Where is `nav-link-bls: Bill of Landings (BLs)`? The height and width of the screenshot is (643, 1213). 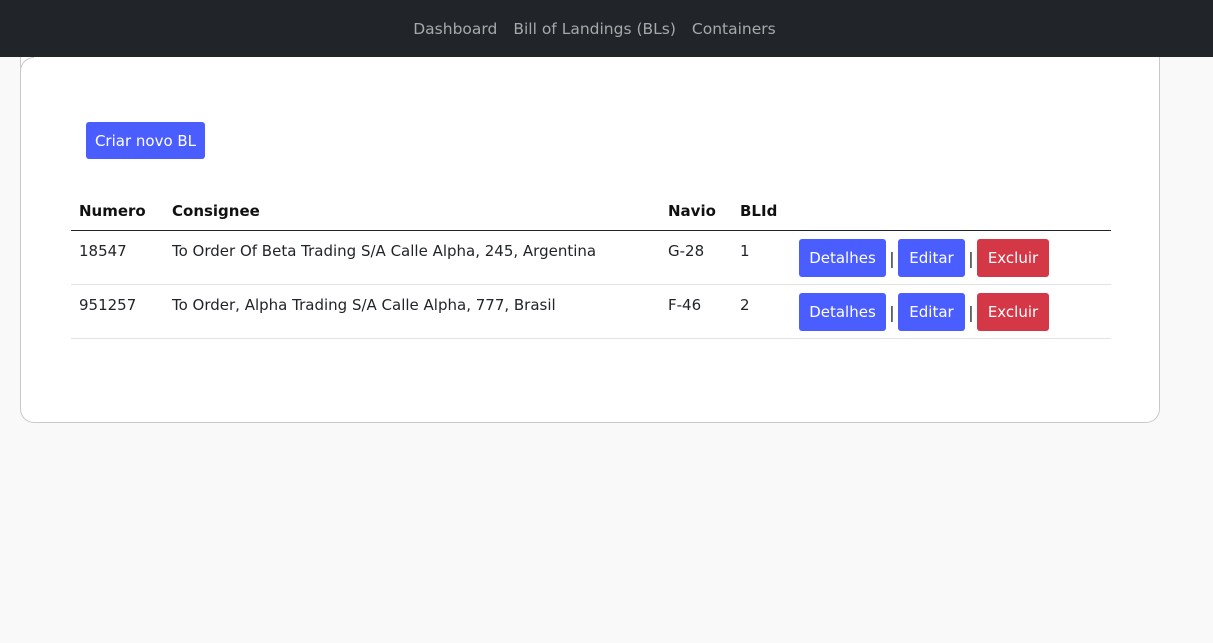 nav-link-bls: Bill of Landings (BLs) is located at coordinates (594, 29).